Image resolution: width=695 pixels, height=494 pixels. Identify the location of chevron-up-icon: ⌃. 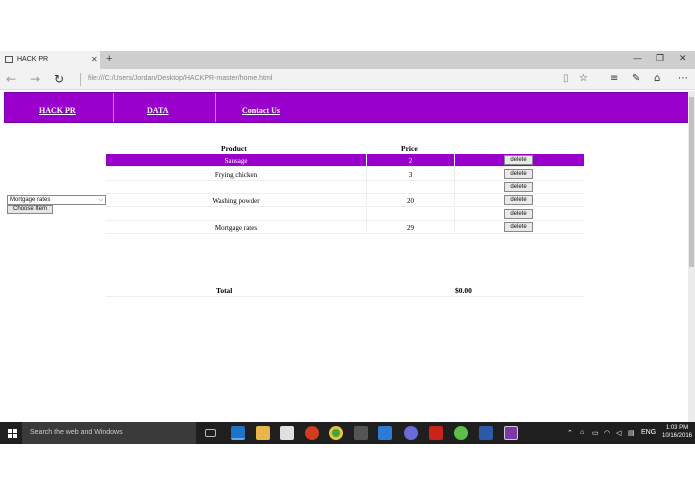
(570, 433).